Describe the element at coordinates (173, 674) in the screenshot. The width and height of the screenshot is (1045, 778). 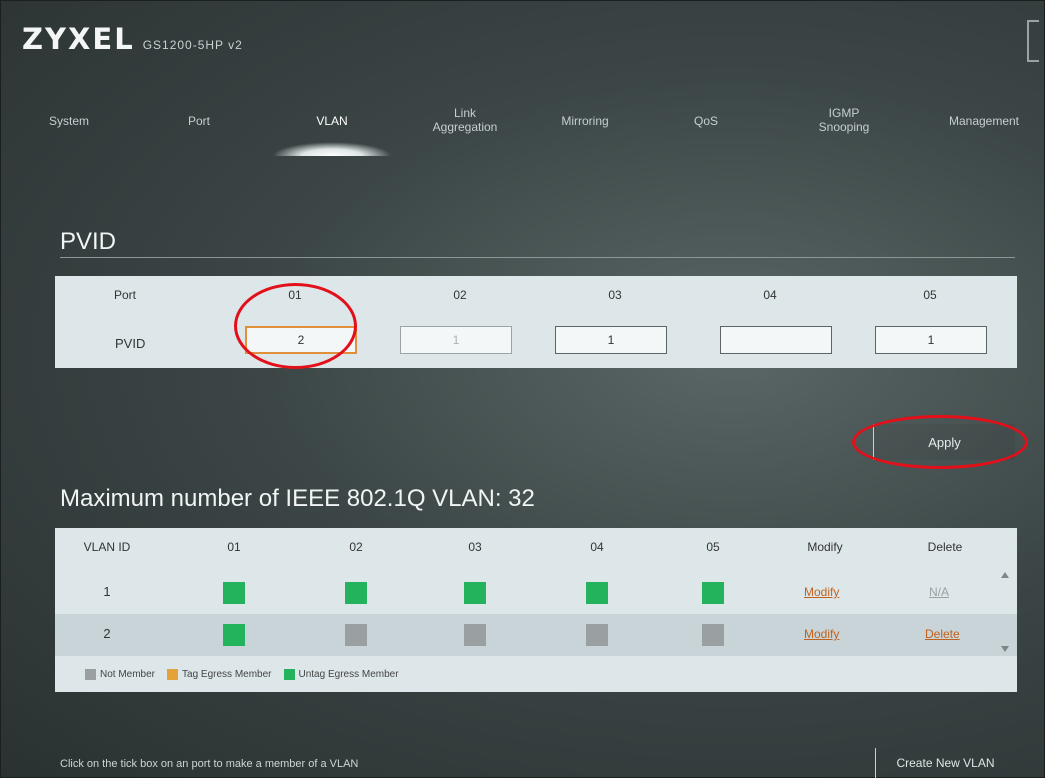
I see `tag-egress-swatch` at that location.